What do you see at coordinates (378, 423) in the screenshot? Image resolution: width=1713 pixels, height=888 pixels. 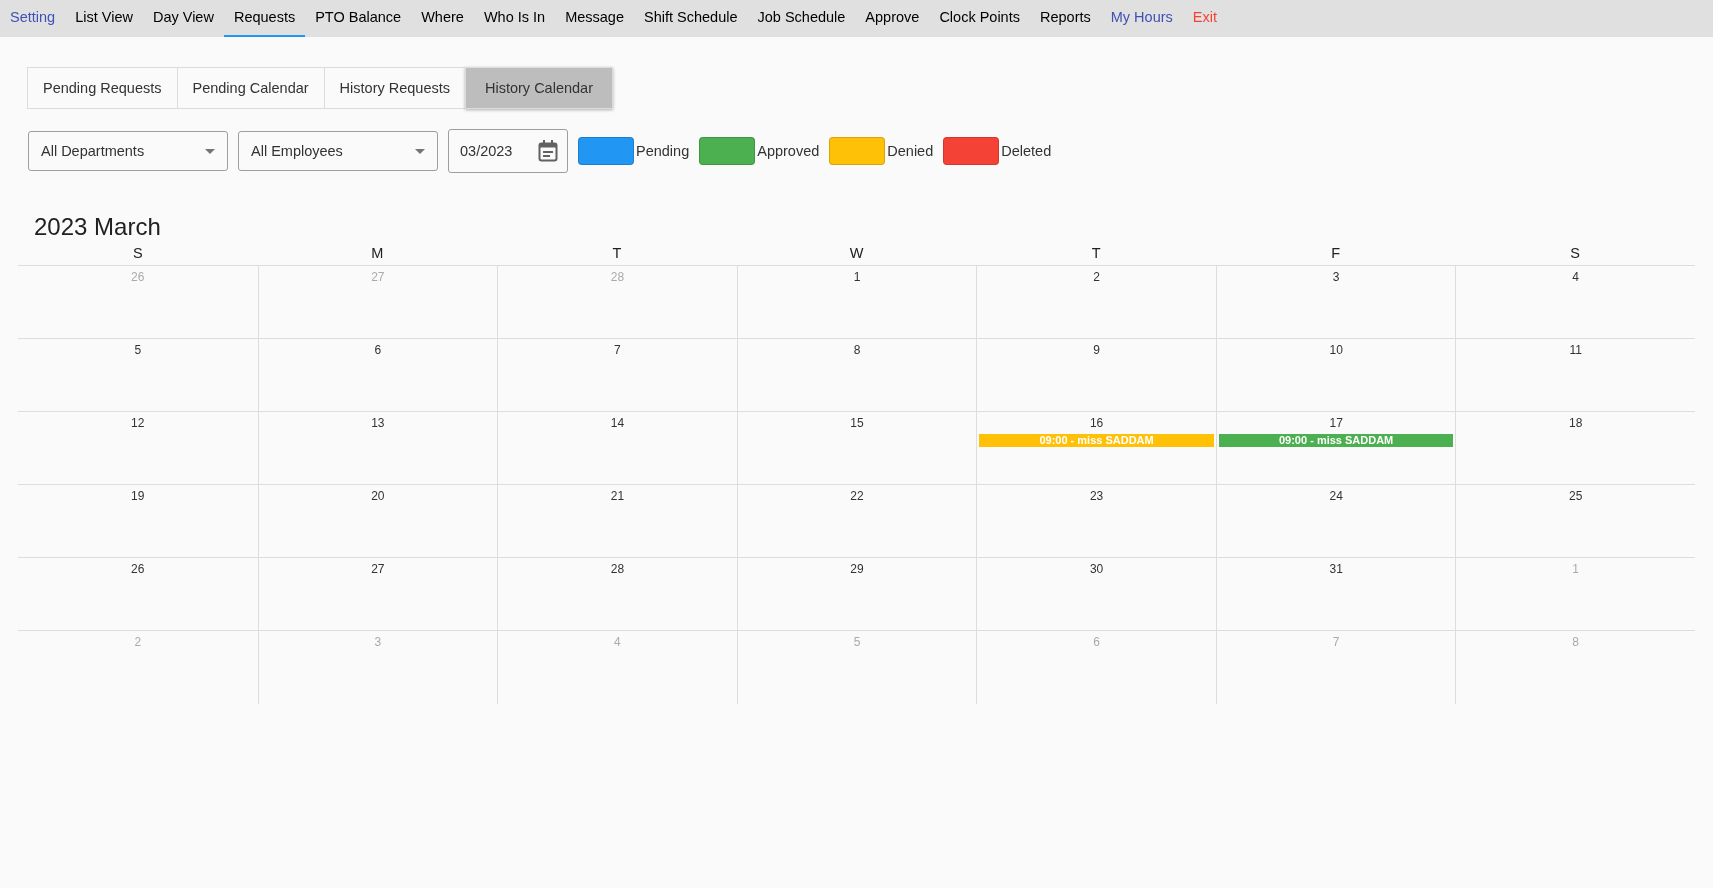 I see `day-number: 13` at bounding box center [378, 423].